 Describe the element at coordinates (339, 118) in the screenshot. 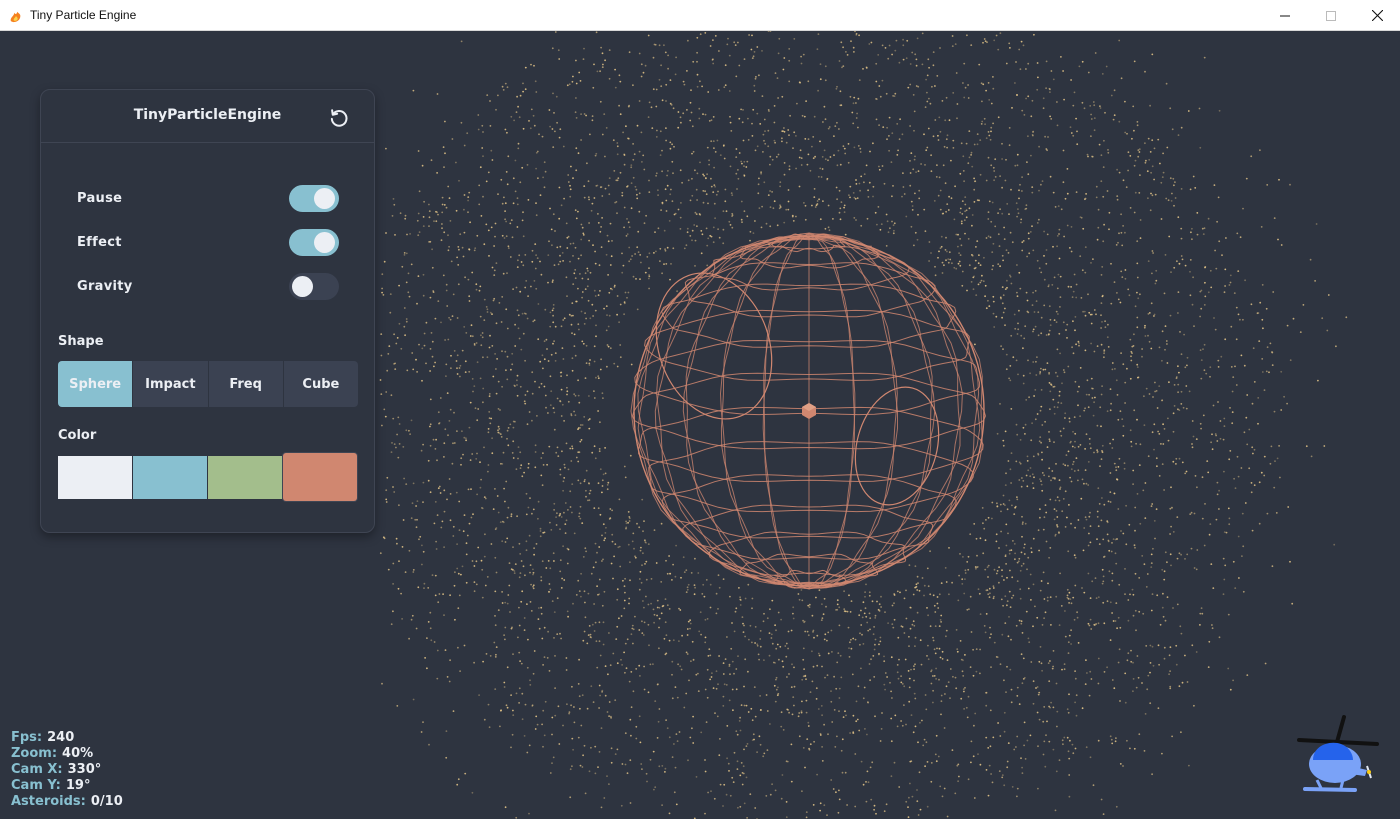

I see `refresh-icon` at that location.